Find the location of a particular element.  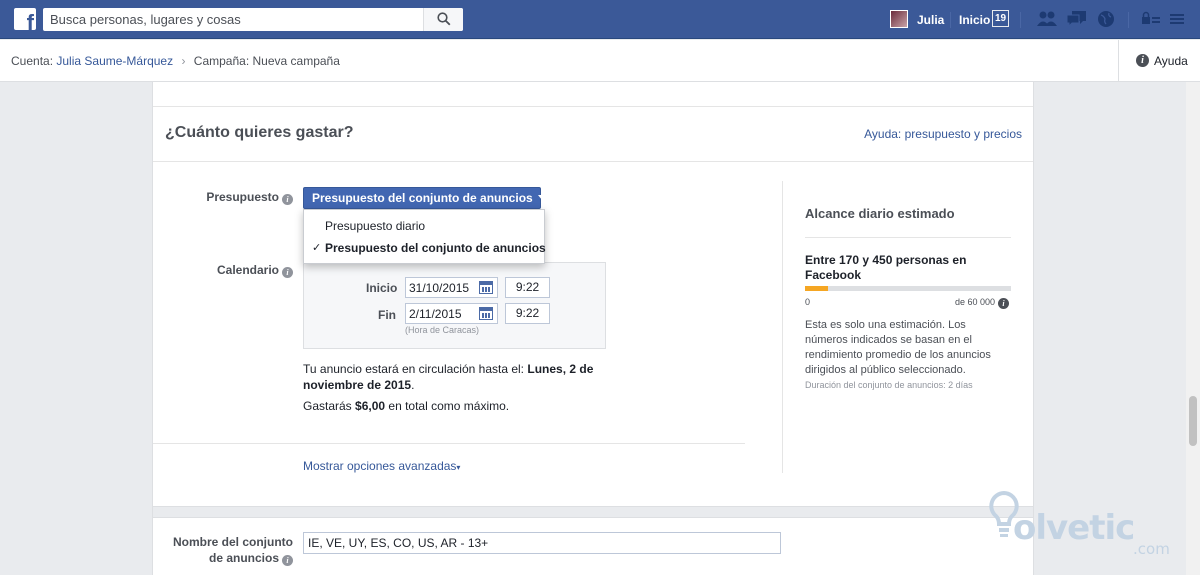

watermark-text: olvetic is located at coordinates (1074, 528).